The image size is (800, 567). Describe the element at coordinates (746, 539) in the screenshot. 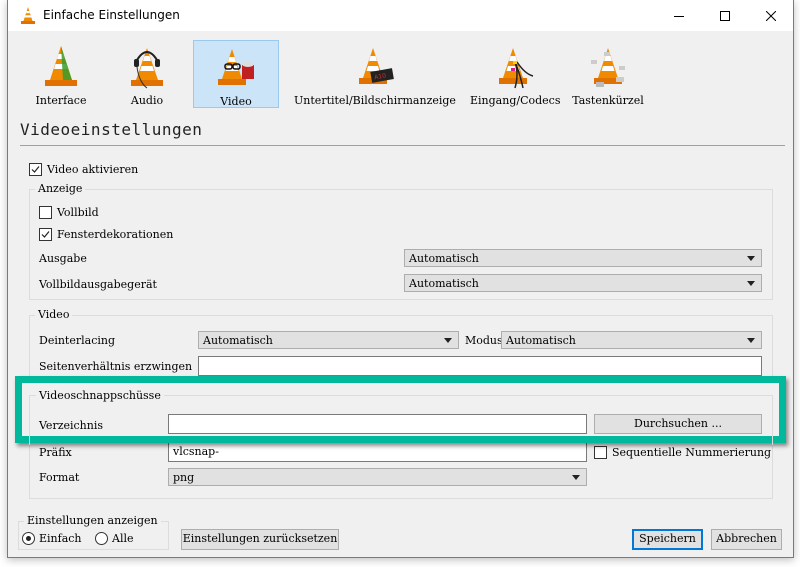

I see `cancel-button: Abbrechen` at that location.